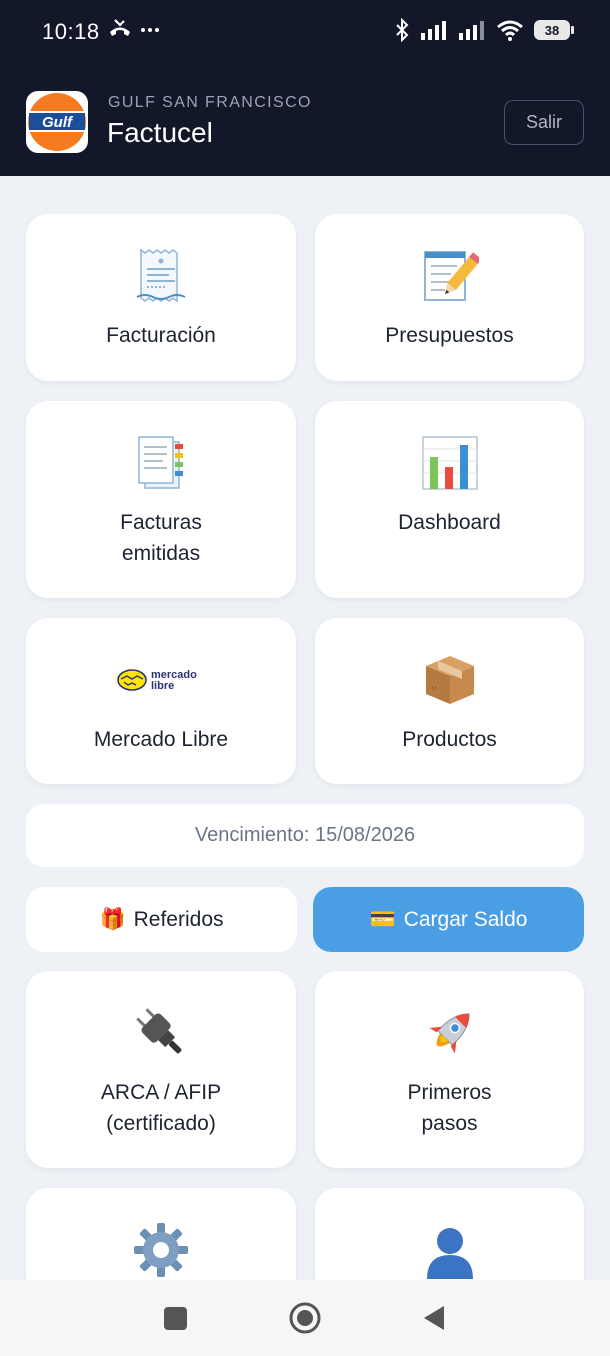  What do you see at coordinates (161, 1250) in the screenshot?
I see `gear-icon` at bounding box center [161, 1250].